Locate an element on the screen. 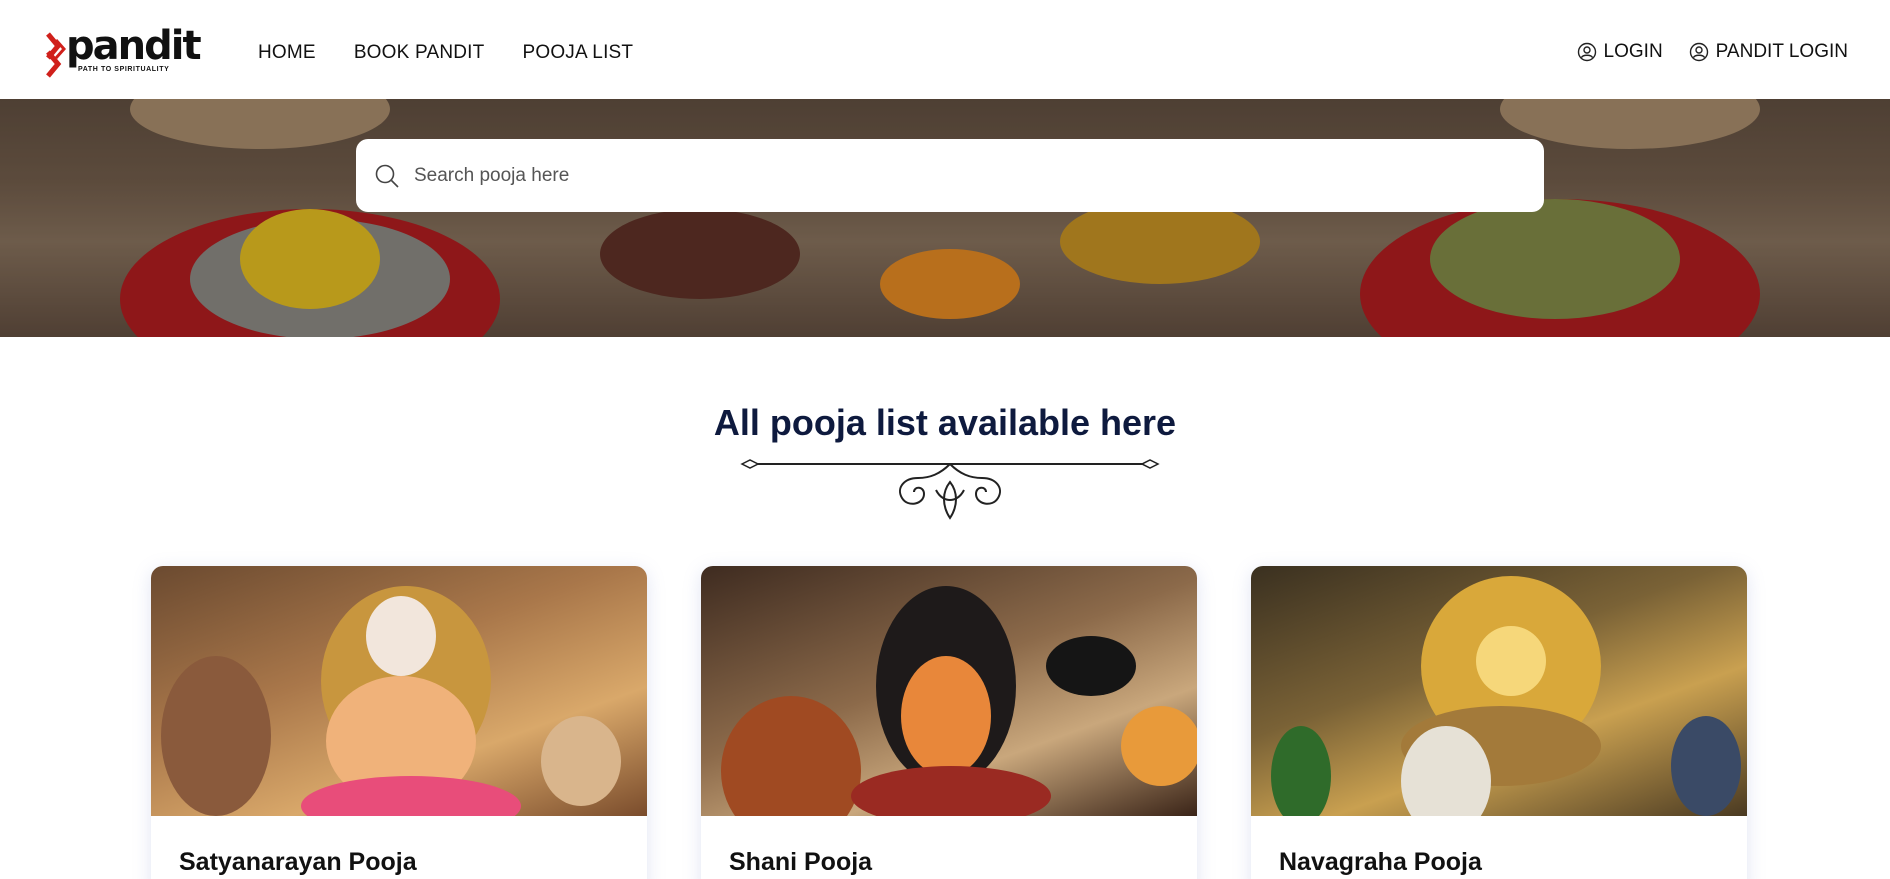  logo-tagline: PATH TO SPIRITUALITY is located at coordinates (124, 69).